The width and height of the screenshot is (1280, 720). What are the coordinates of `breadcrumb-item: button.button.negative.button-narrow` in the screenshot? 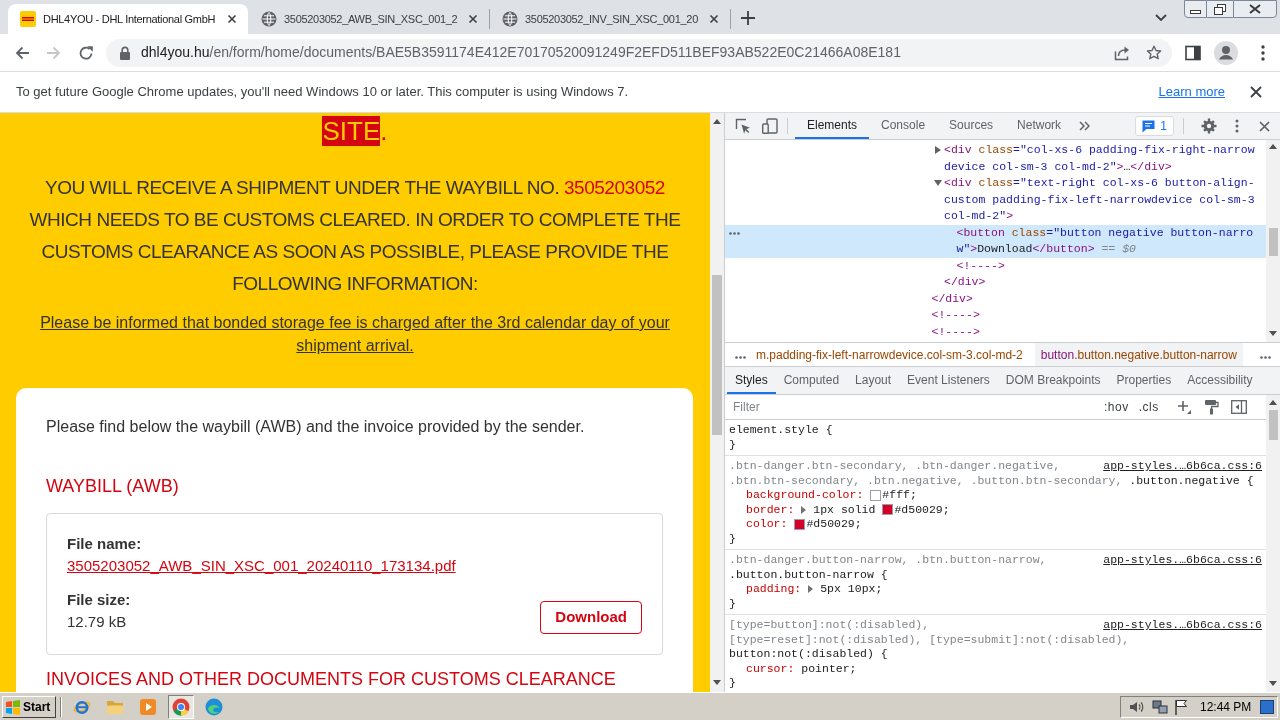 It's located at (1138, 354).